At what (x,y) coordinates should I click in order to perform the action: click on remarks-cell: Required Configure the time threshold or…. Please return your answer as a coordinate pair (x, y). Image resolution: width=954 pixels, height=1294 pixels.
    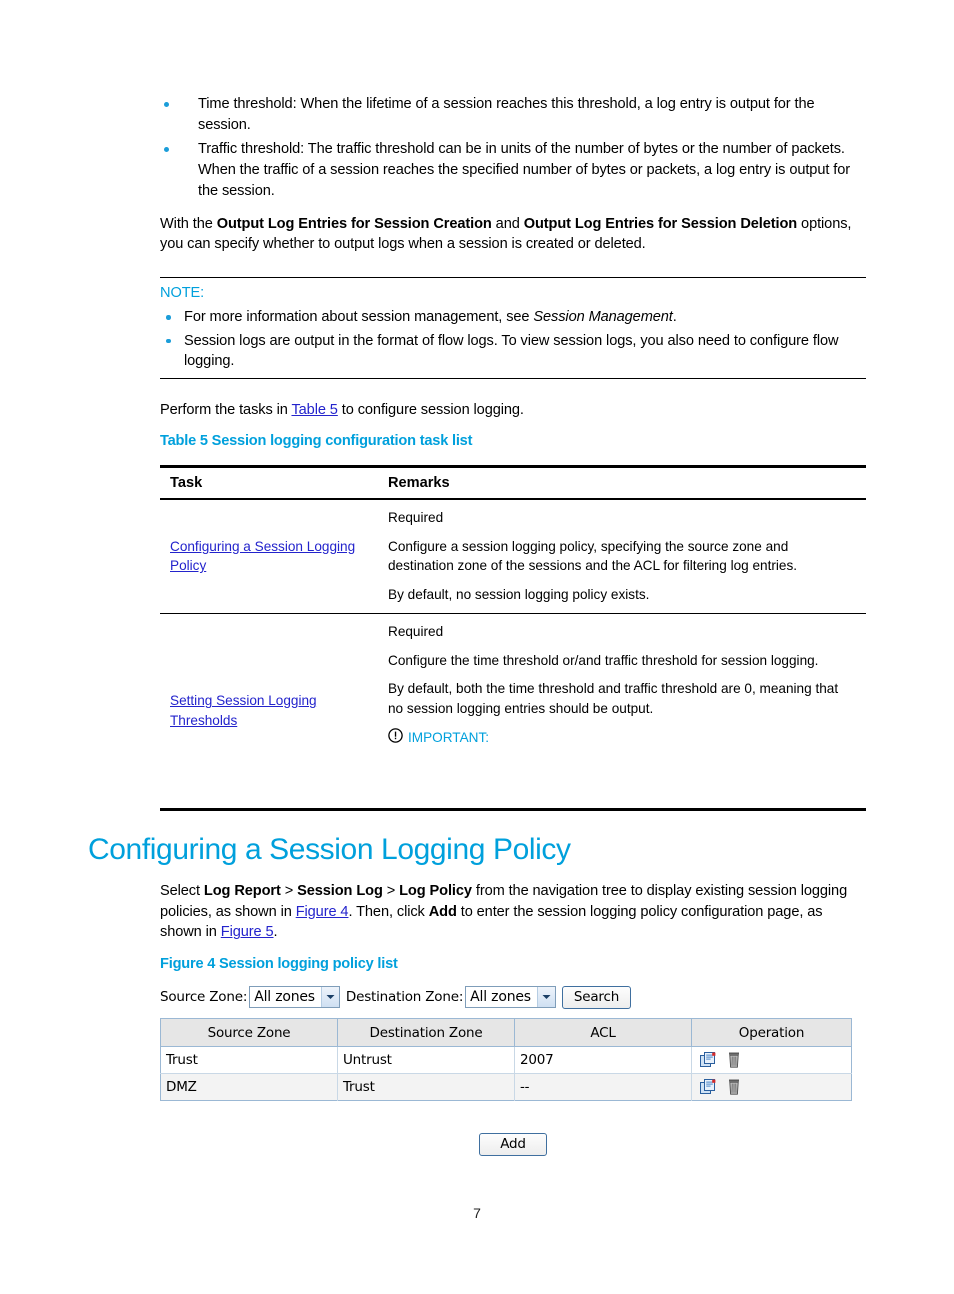
    Looking at the image, I should click on (622, 712).